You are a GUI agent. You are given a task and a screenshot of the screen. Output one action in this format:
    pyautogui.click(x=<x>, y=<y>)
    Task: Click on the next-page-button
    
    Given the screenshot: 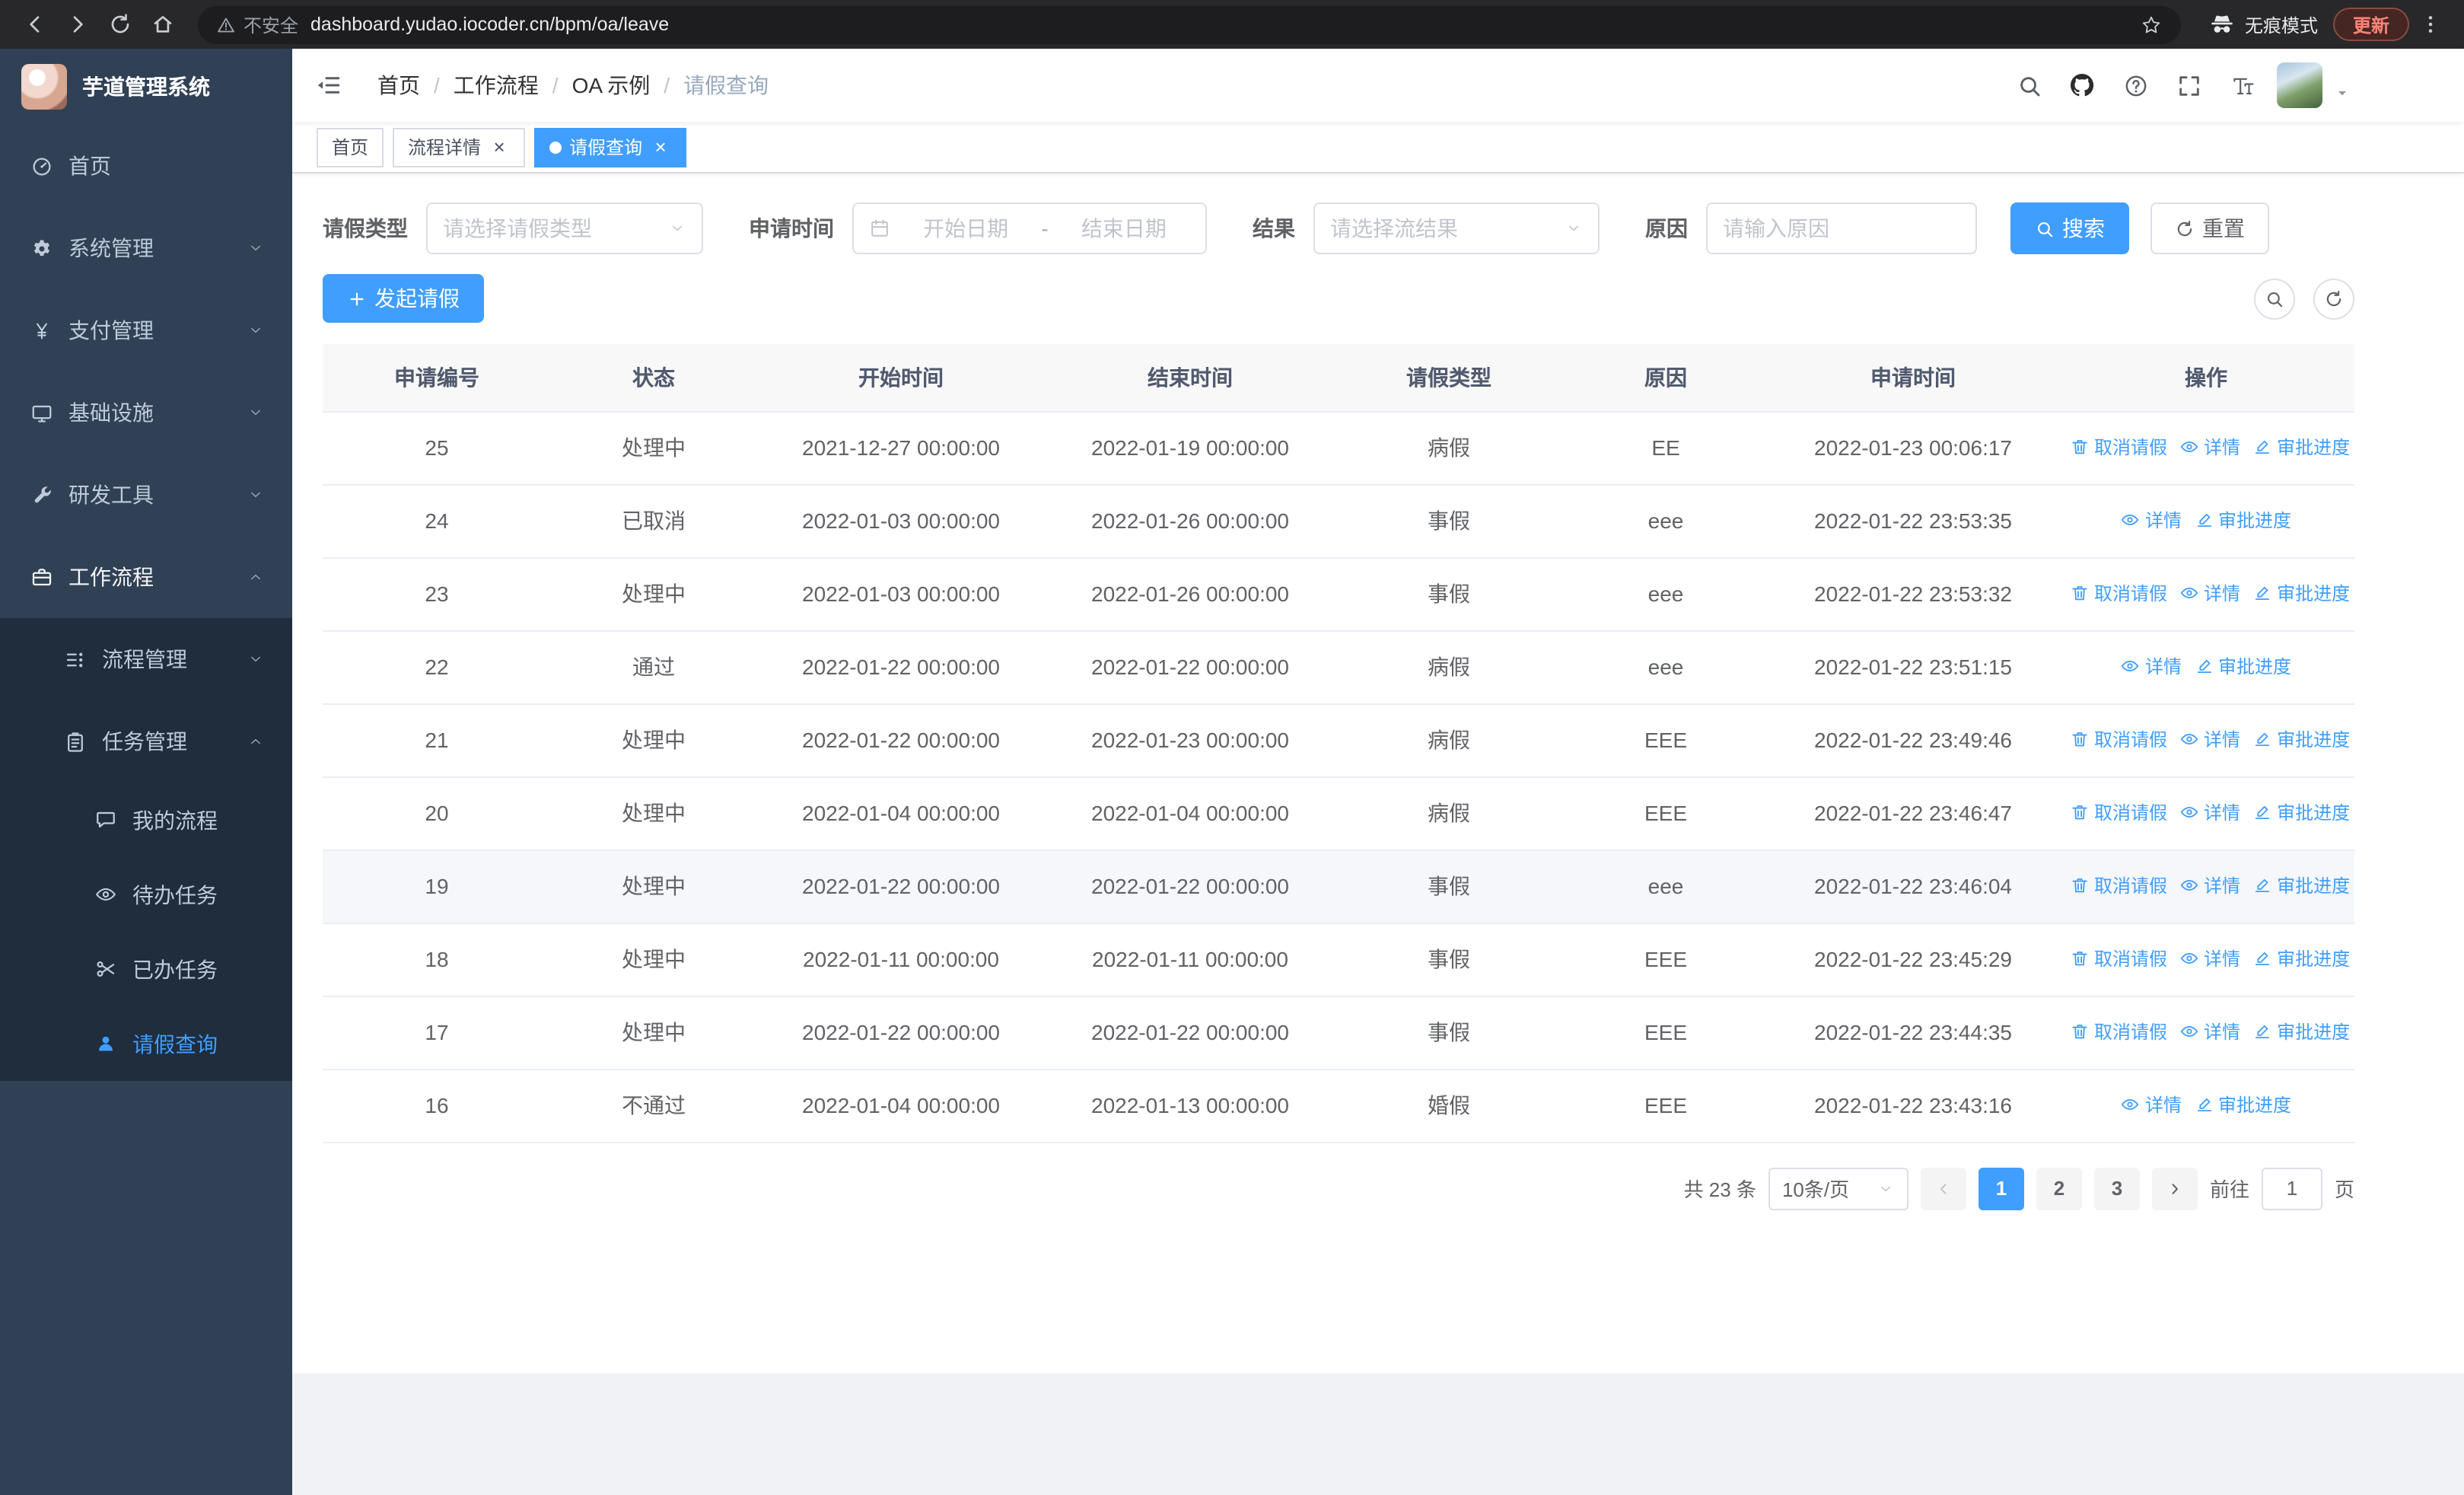 What is the action you would take?
    pyautogui.click(x=2174, y=1188)
    